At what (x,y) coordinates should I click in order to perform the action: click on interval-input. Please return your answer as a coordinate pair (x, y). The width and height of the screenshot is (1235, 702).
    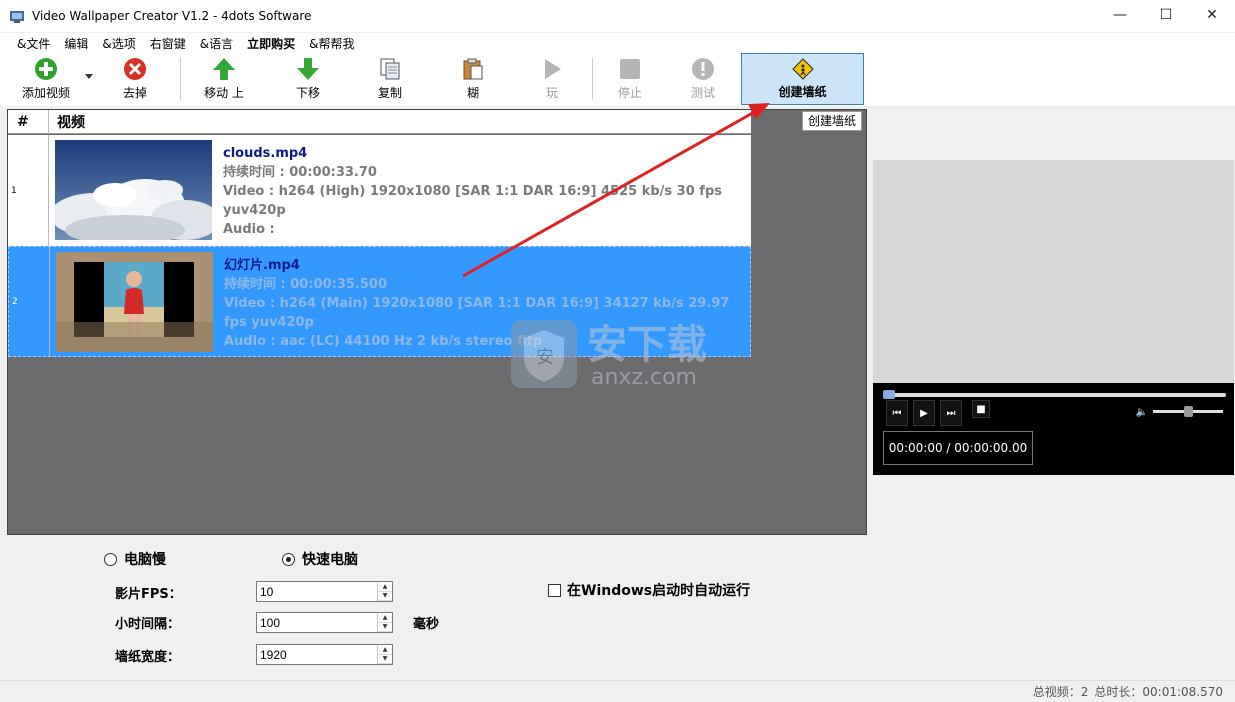
    Looking at the image, I should click on (316, 622).